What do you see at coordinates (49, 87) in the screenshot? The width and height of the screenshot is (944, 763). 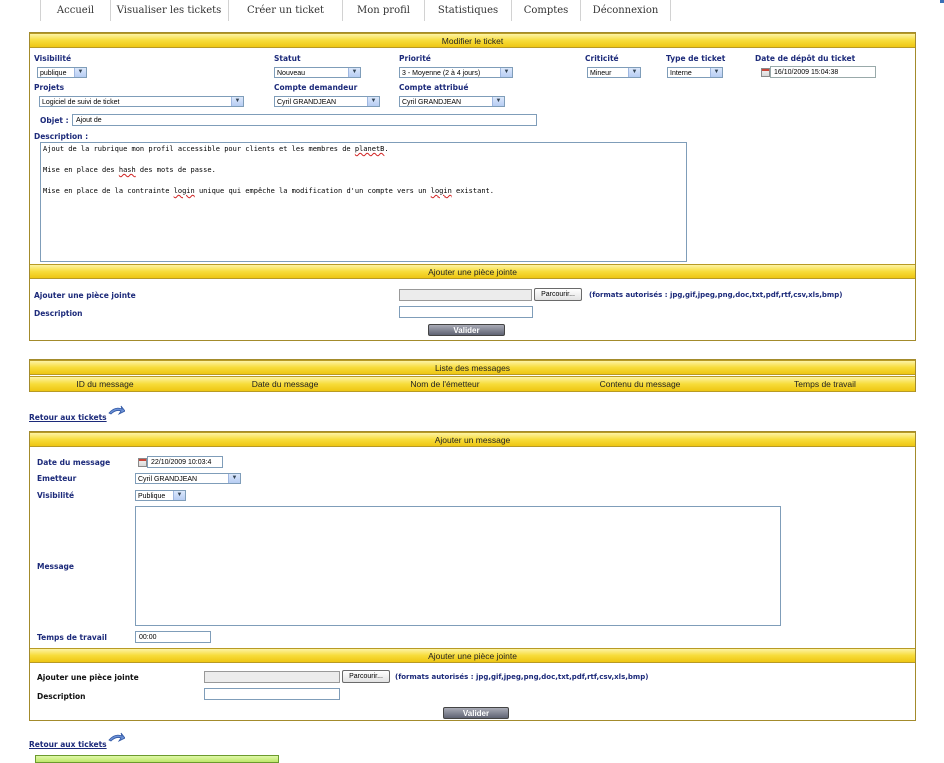 I see `projets-label: Projets` at bounding box center [49, 87].